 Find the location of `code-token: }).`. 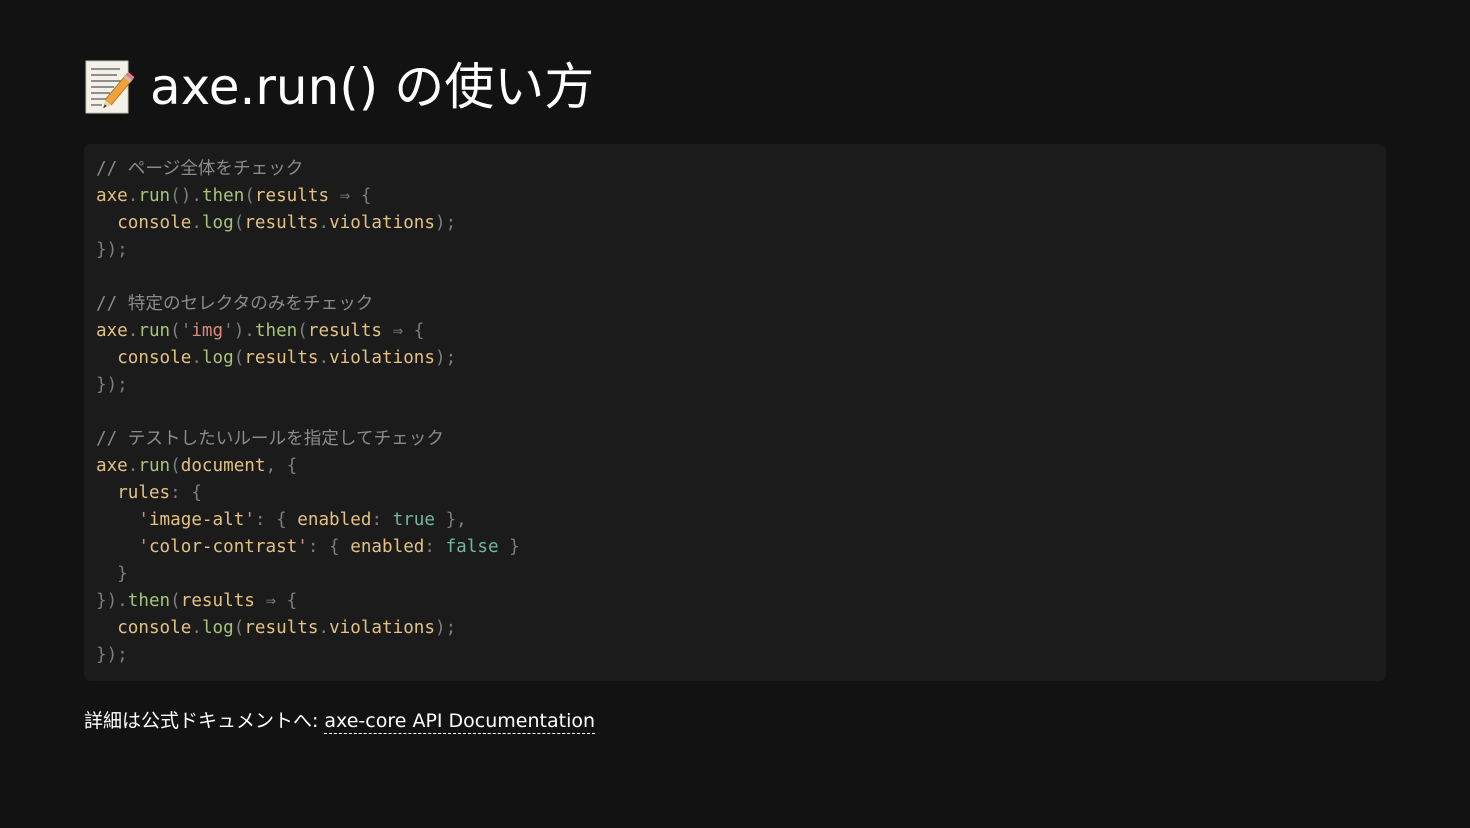

code-token: }). is located at coordinates (112, 601).